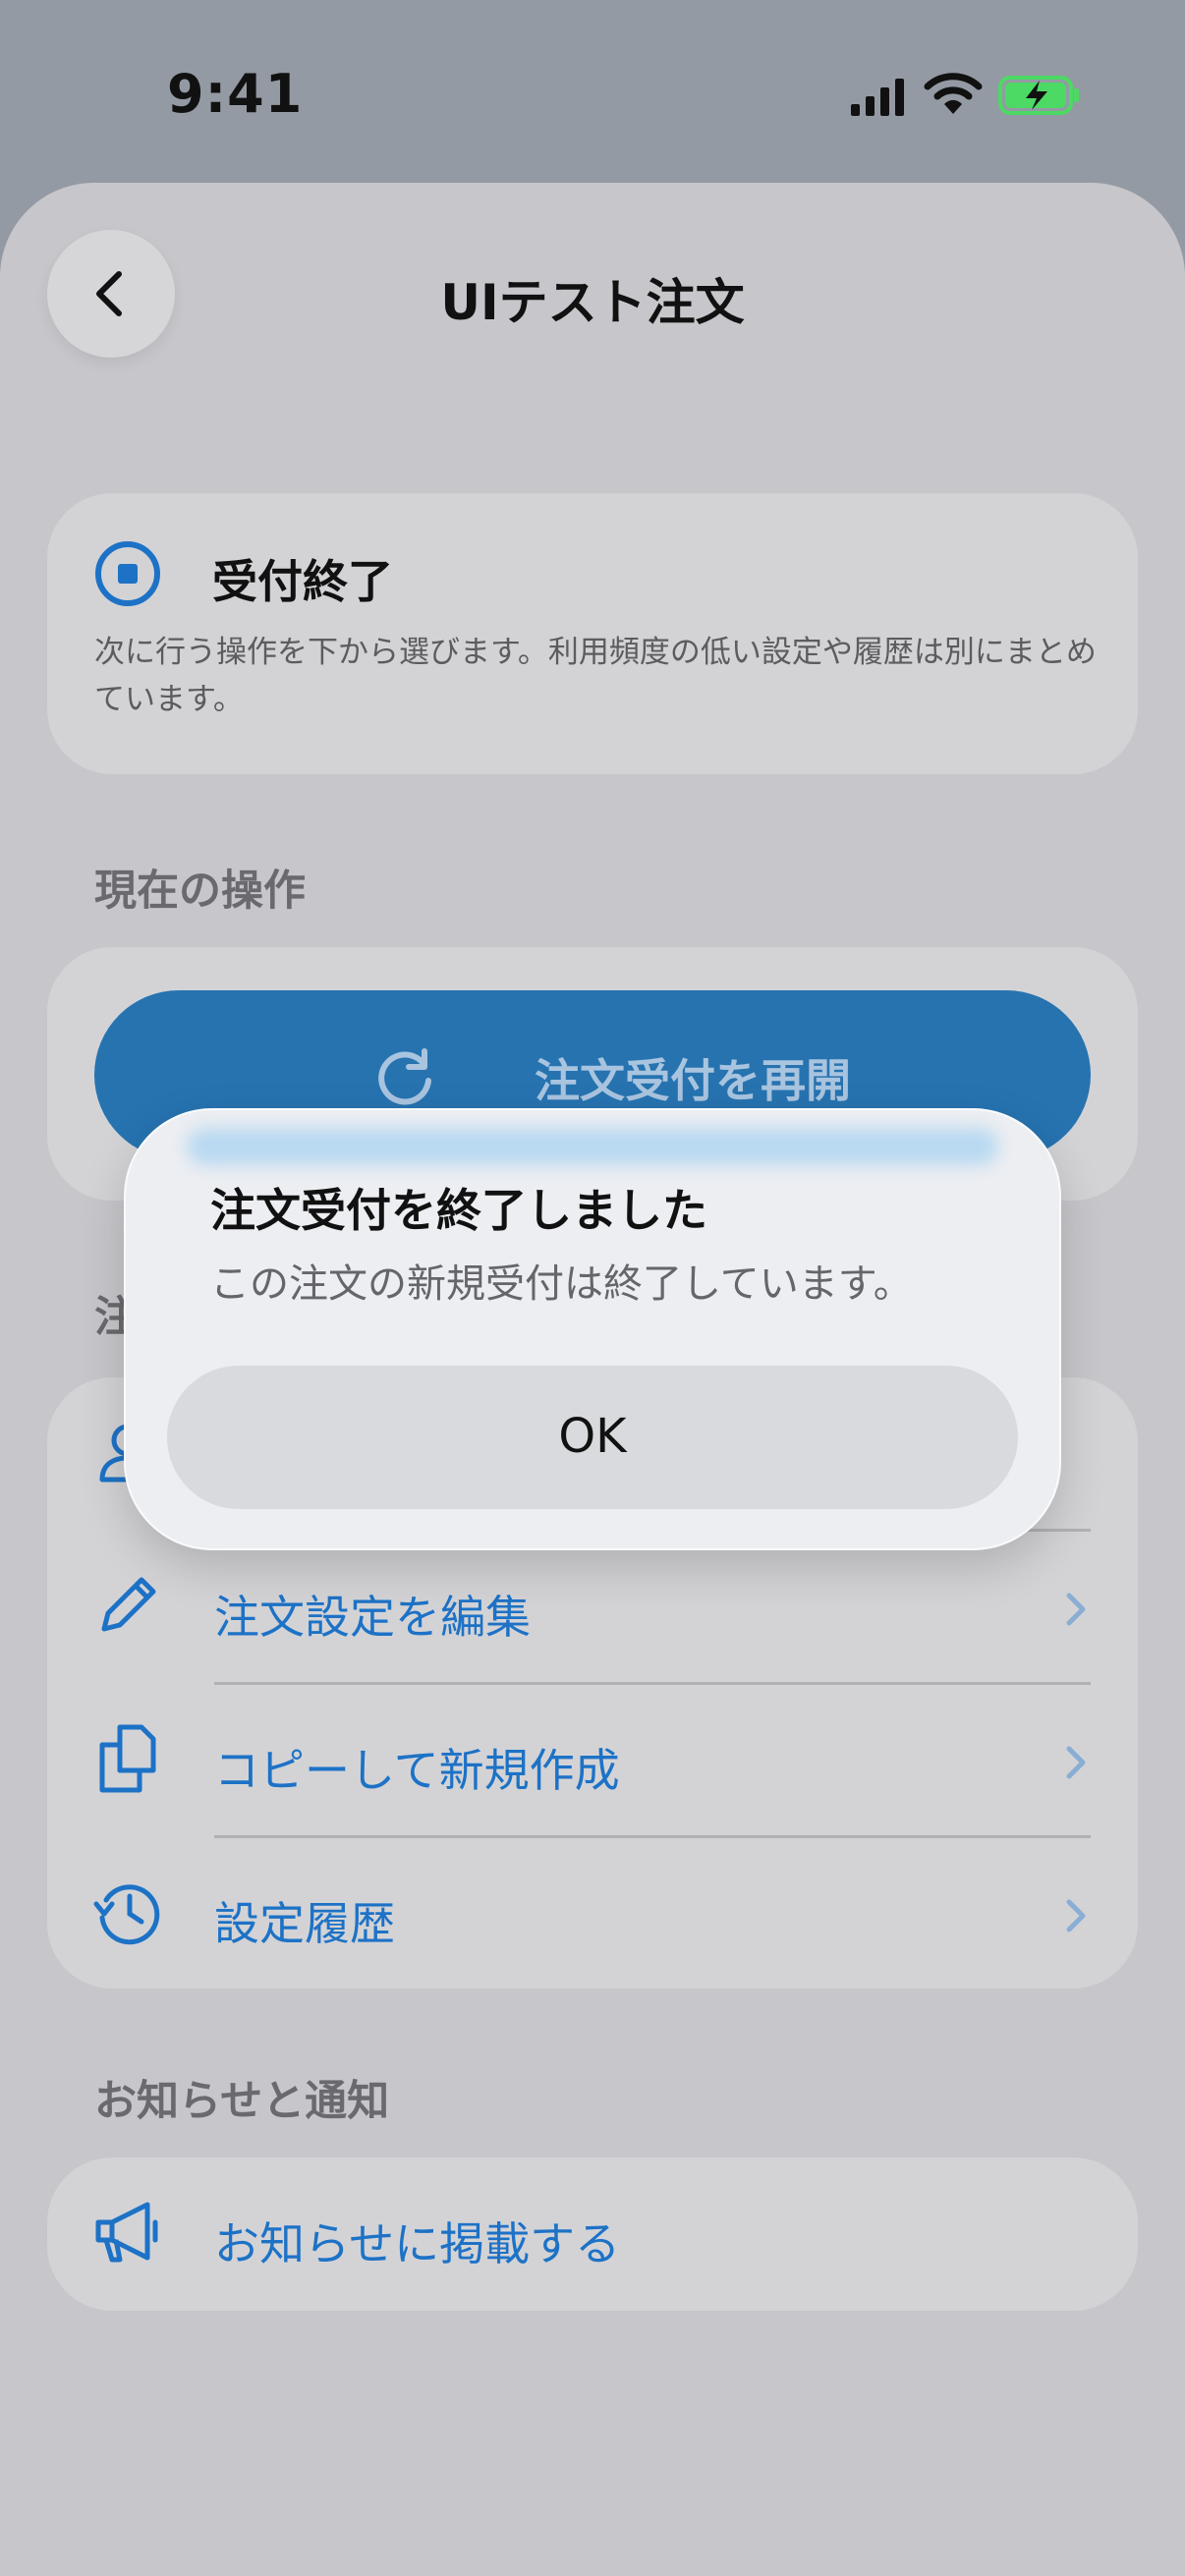  I want to click on page-title: UIテスト注文, so click(592, 302).